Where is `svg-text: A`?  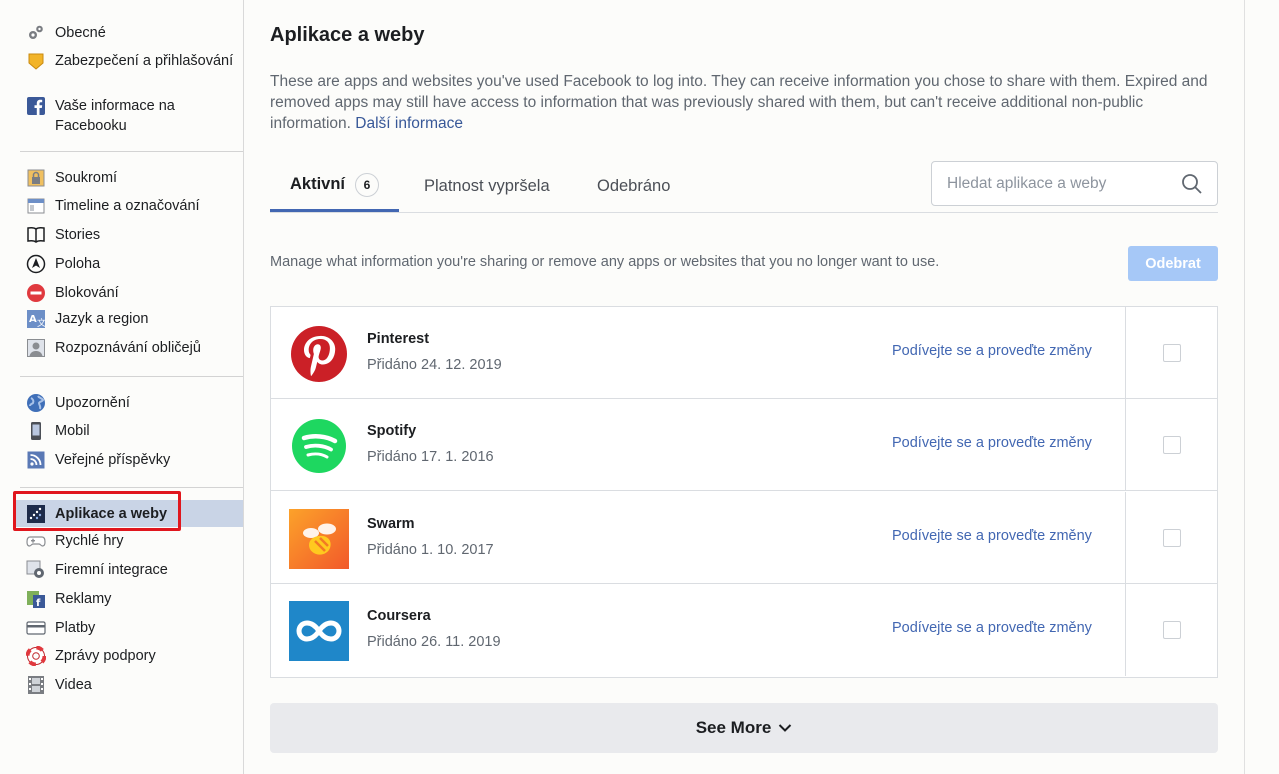
svg-text: A is located at coordinates (33, 319).